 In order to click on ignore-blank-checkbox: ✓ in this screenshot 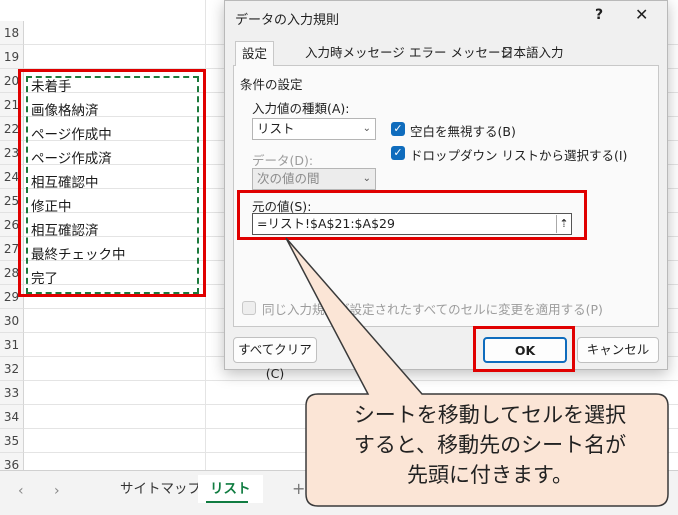, I will do `click(398, 129)`.